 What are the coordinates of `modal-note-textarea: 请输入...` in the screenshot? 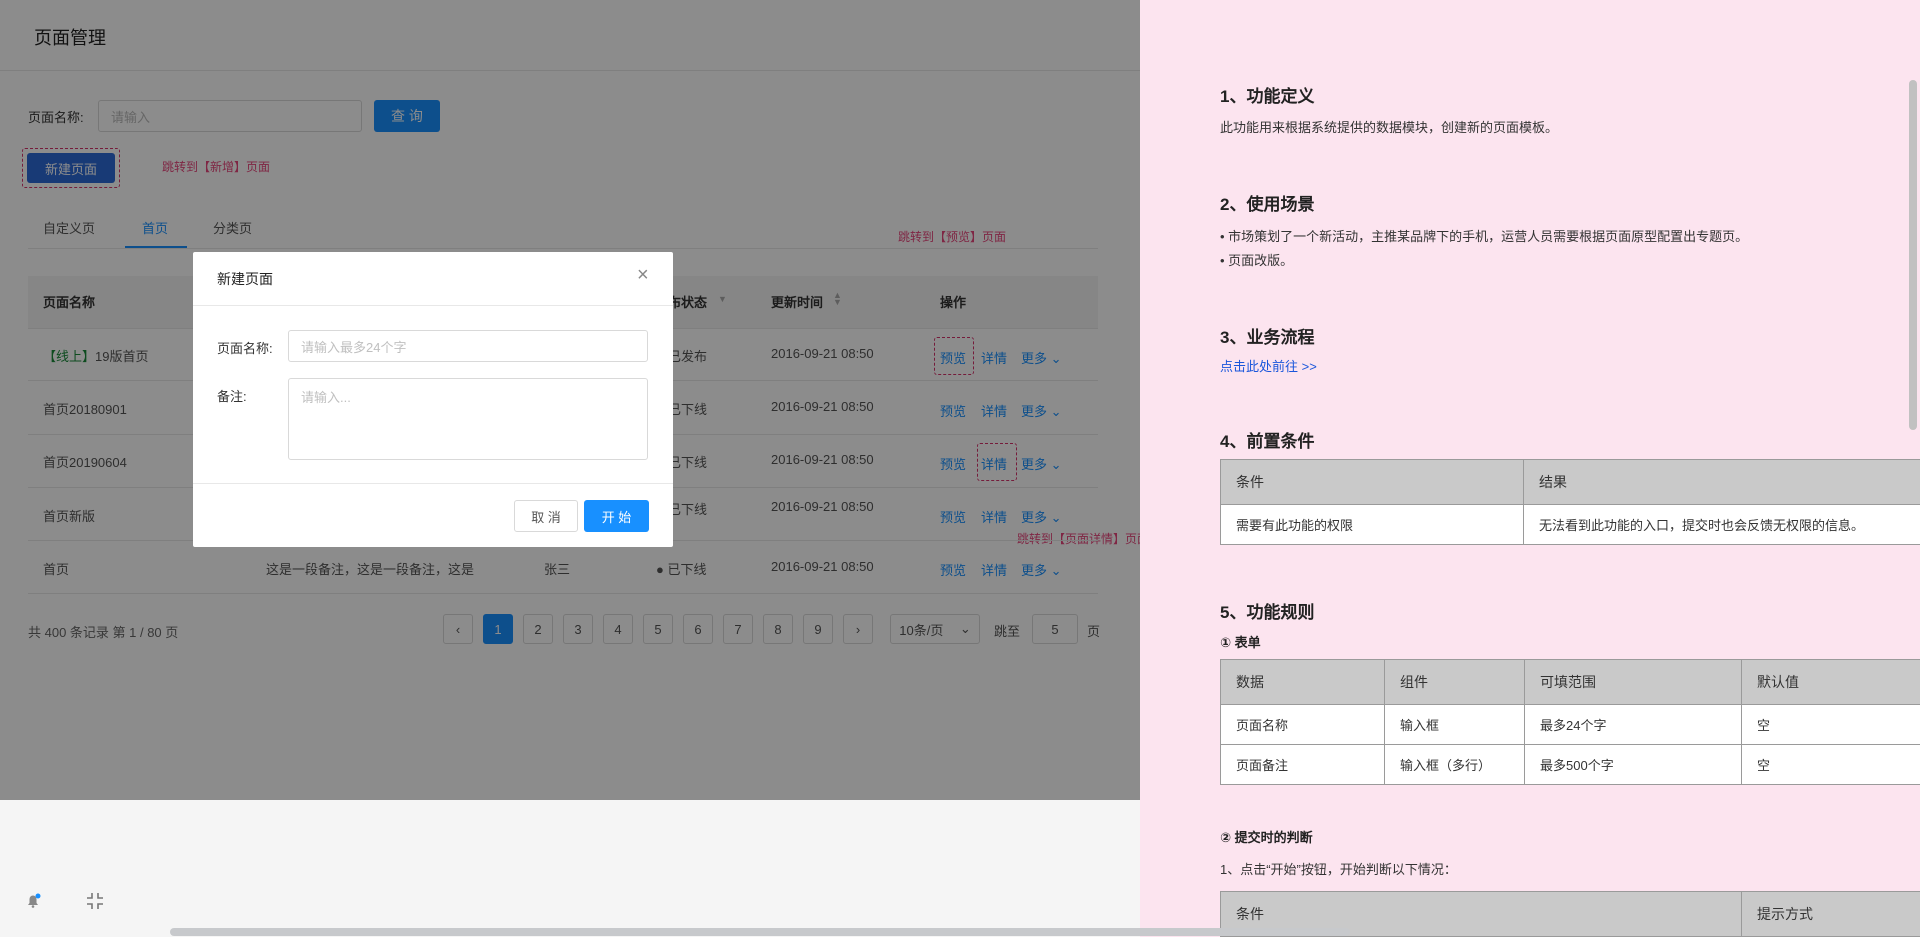 It's located at (468, 419).